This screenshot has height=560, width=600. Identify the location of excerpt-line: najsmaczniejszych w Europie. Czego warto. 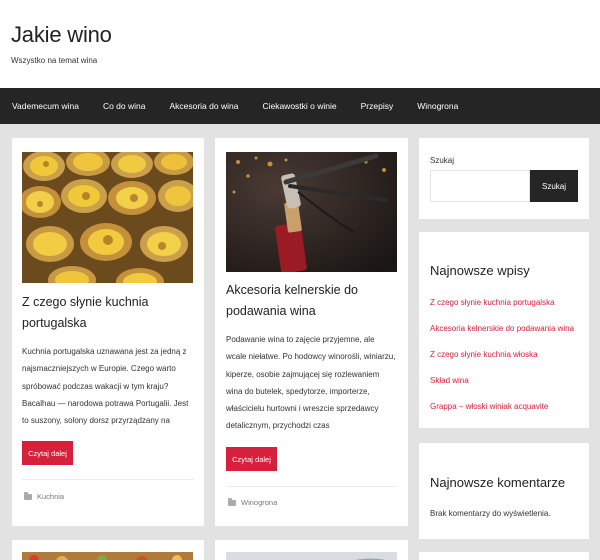
(99, 369).